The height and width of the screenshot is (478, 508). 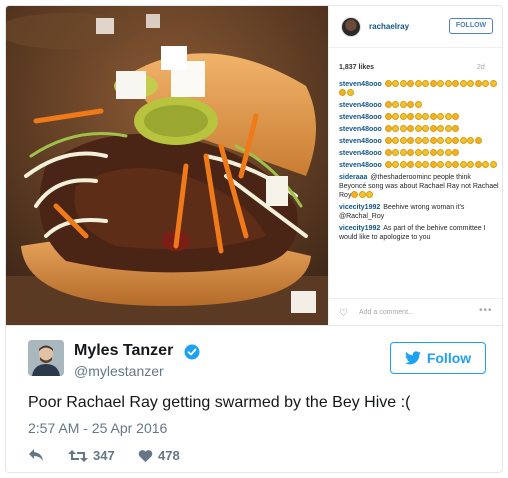 I want to click on instagram-header: rachaelray FOLLOW, so click(x=415, y=27).